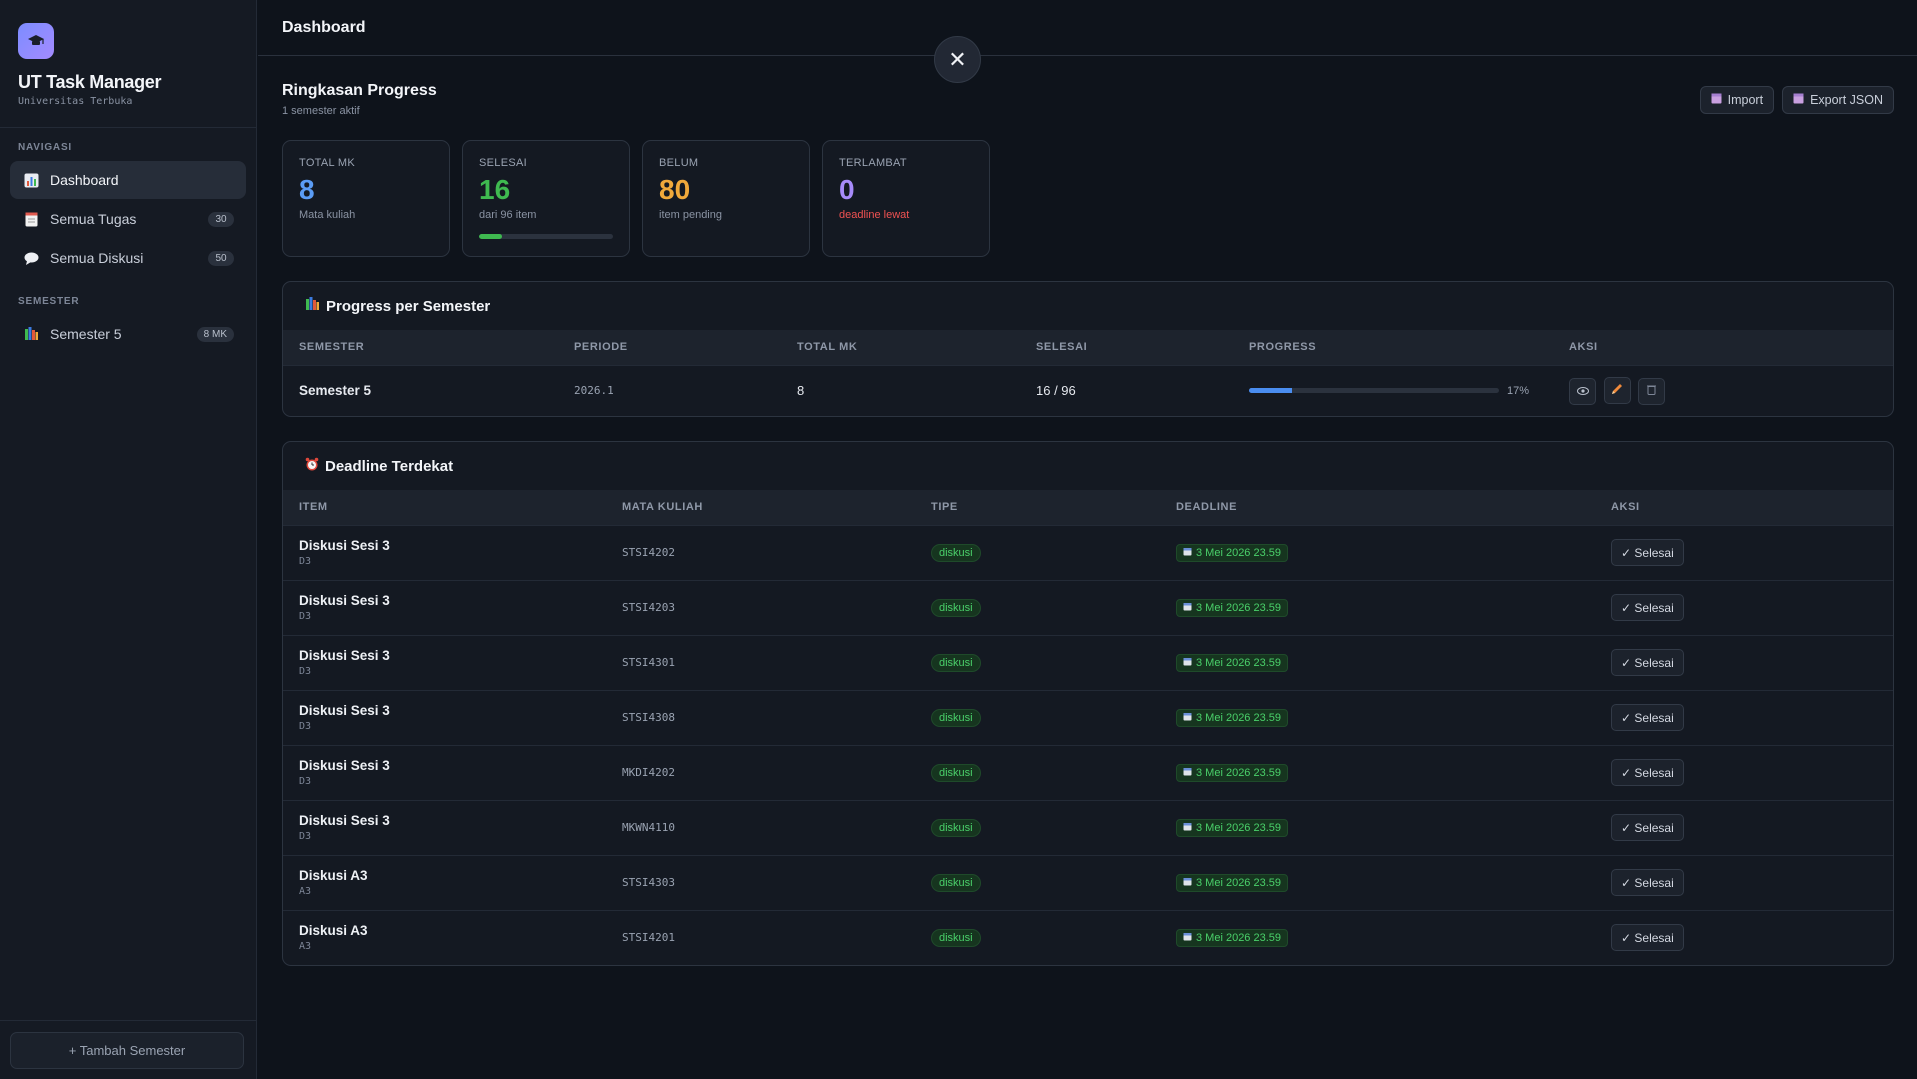  What do you see at coordinates (128, 334) in the screenshot?
I see `sidebar-item-semester-5: Semester 5 8 MK` at bounding box center [128, 334].